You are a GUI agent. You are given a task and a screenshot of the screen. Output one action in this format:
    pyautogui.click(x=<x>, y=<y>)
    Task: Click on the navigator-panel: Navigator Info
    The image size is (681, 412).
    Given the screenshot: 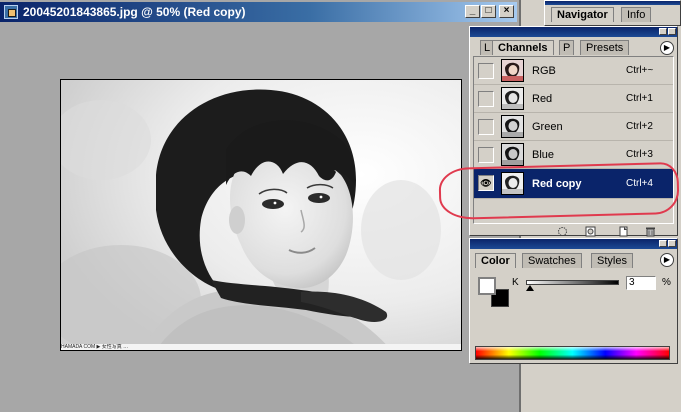 What is the action you would take?
    pyautogui.click(x=612, y=13)
    